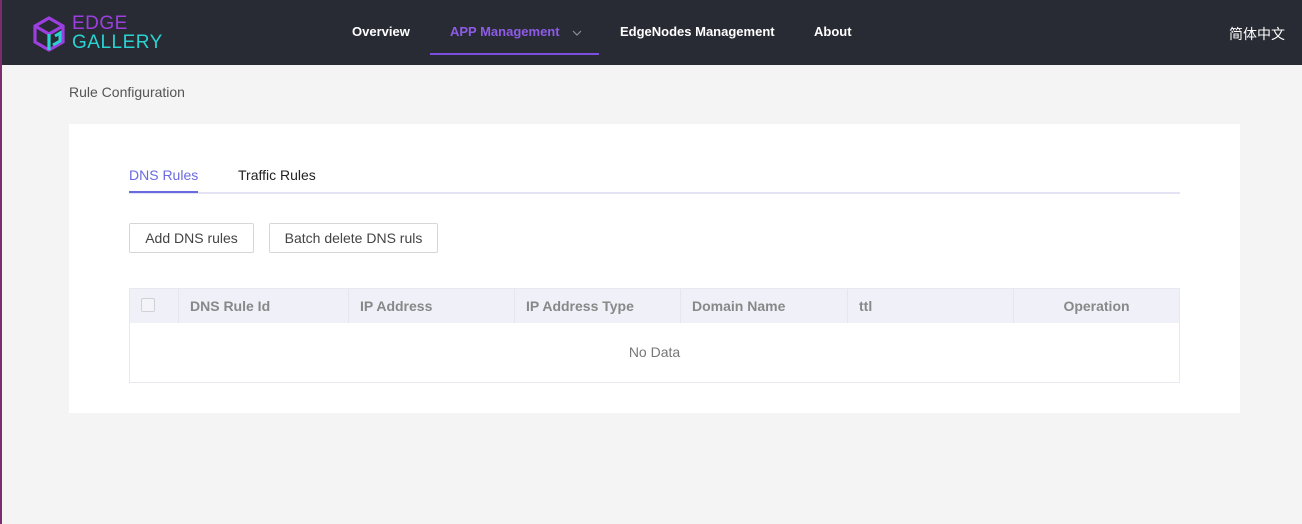 The image size is (1302, 524). I want to click on logo-cube-icon, so click(49, 34).